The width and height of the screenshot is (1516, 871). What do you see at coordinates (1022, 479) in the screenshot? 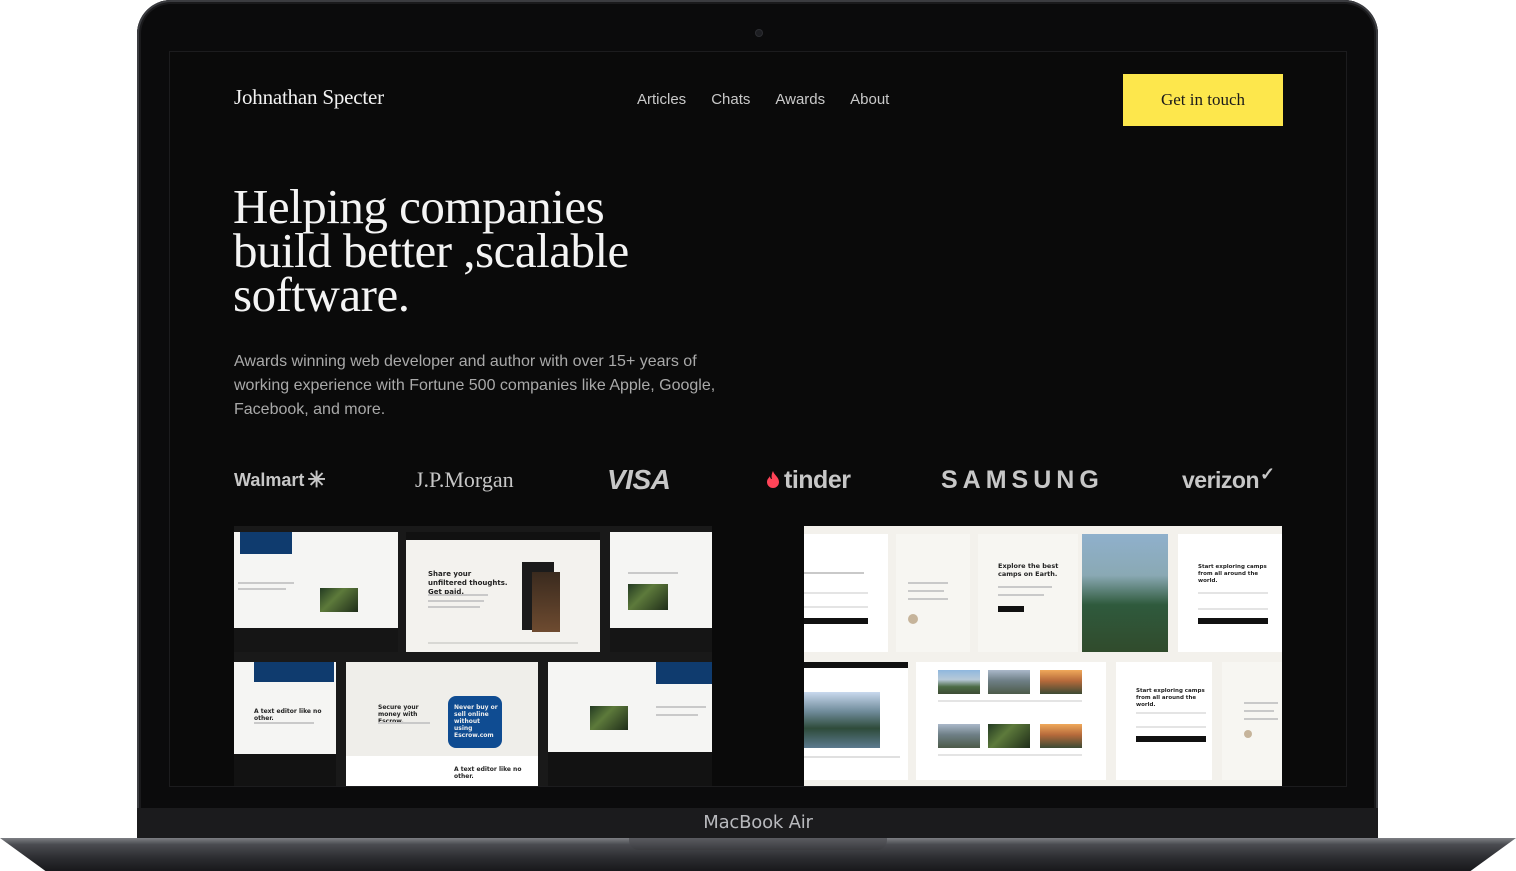
I see `samsung-logo: SAMSUNG` at bounding box center [1022, 479].